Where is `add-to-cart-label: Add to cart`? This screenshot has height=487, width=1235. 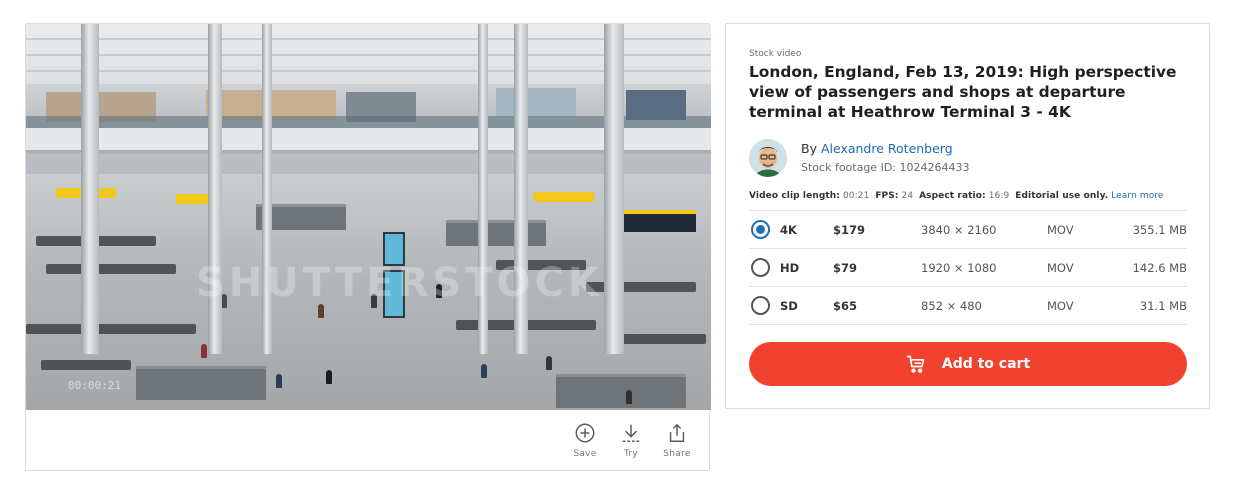 add-to-cart-label: Add to cart is located at coordinates (986, 364).